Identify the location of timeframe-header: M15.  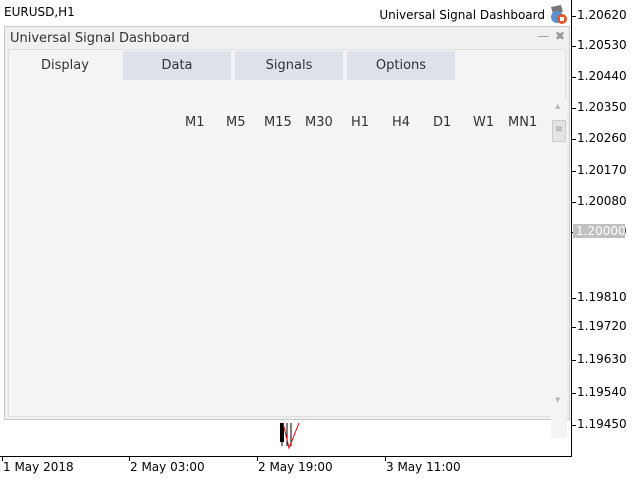
(278, 122).